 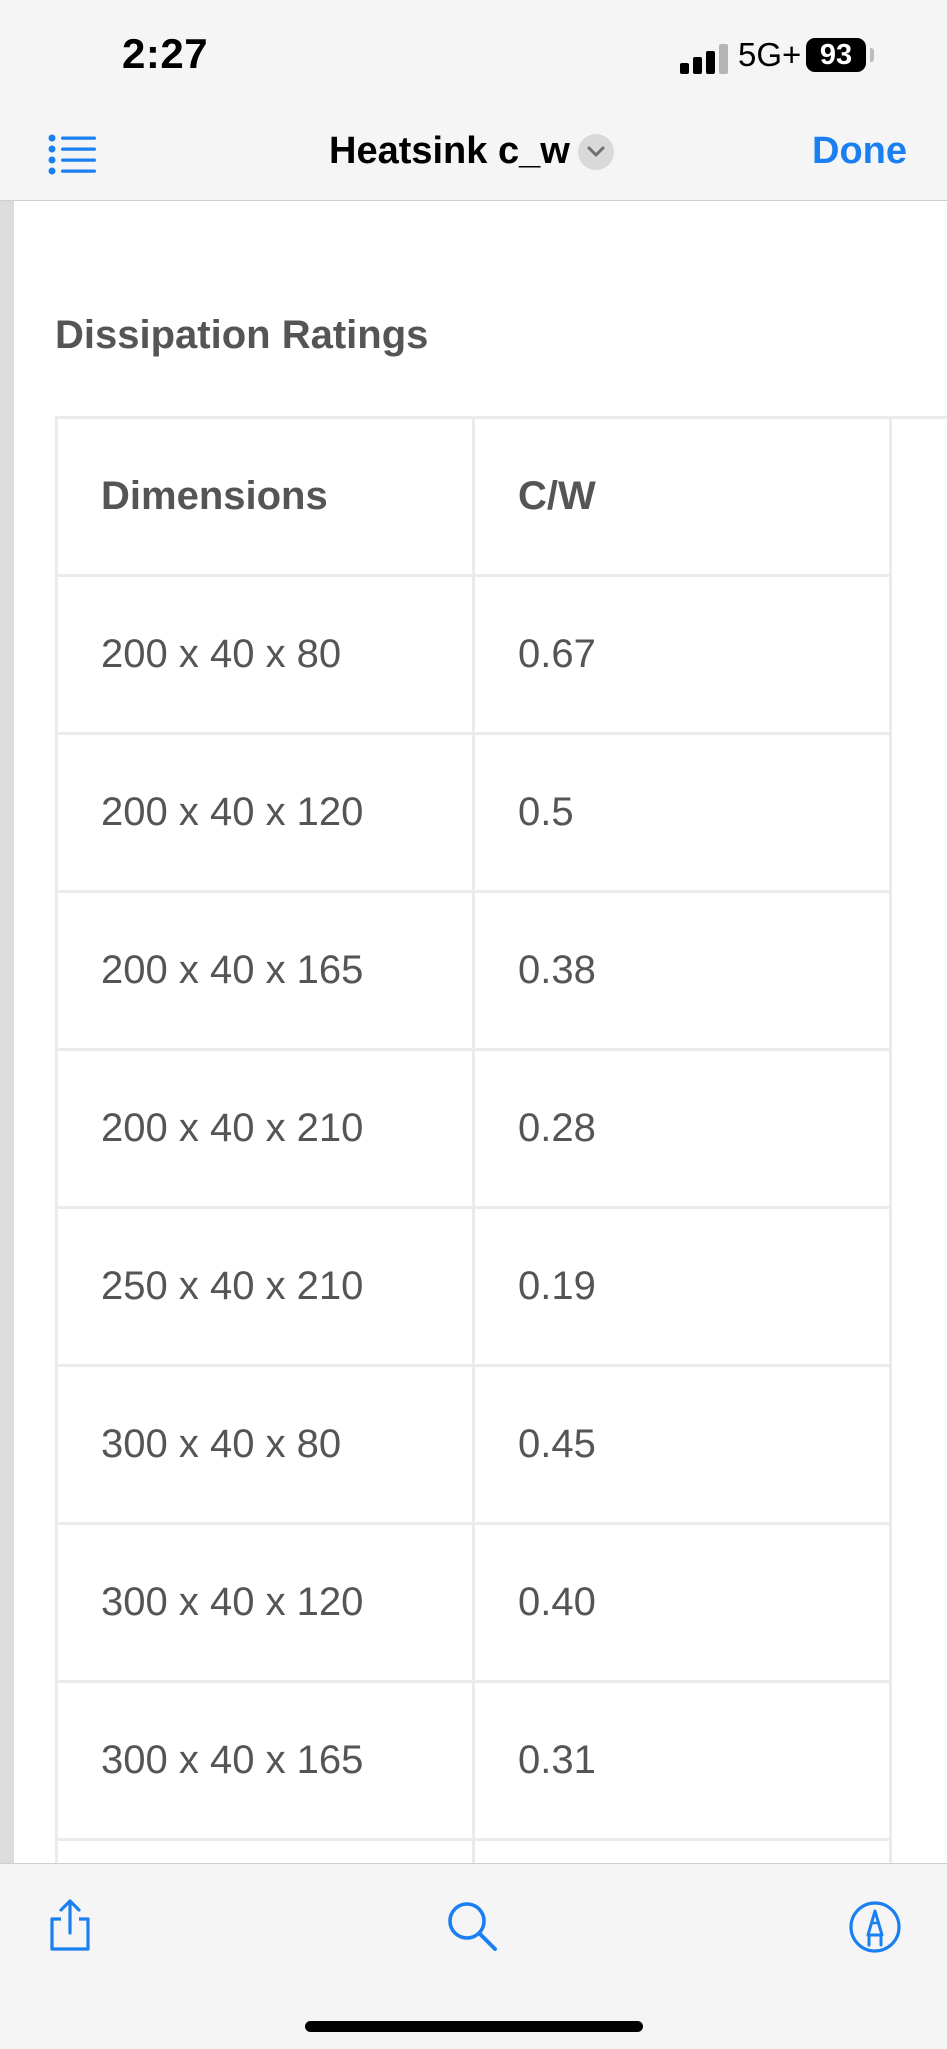 What do you see at coordinates (266, 972) in the screenshot?
I see `dimensions-cell: 200 x 40 x 165` at bounding box center [266, 972].